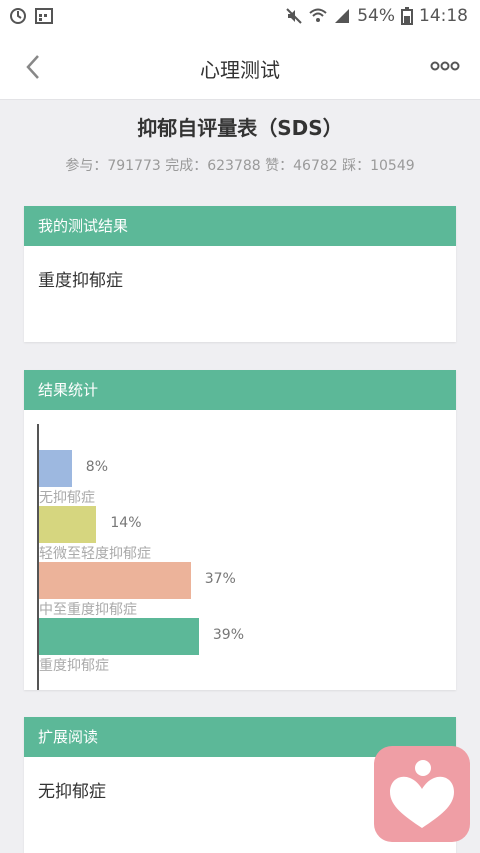  I want to click on chart-value-label: 39%, so click(228, 635).